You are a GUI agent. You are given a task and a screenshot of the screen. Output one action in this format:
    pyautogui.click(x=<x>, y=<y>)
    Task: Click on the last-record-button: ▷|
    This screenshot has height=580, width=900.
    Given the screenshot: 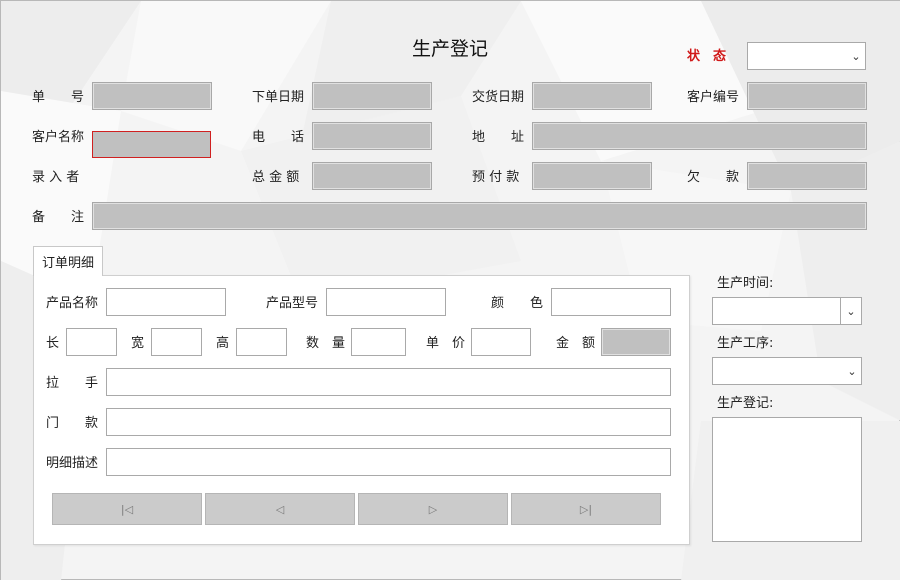 What is the action you would take?
    pyautogui.click(x=586, y=509)
    